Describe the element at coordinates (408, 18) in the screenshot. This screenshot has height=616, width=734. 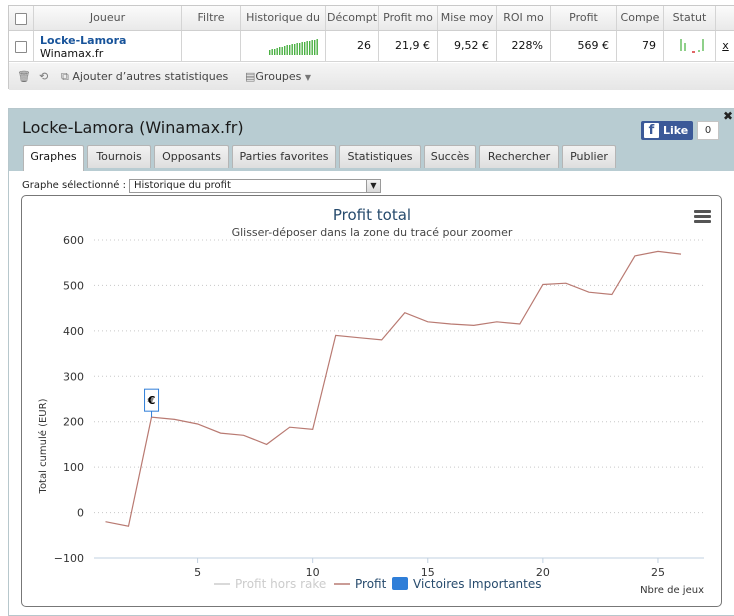
I see `header-profit-moyen: Profit mo` at that location.